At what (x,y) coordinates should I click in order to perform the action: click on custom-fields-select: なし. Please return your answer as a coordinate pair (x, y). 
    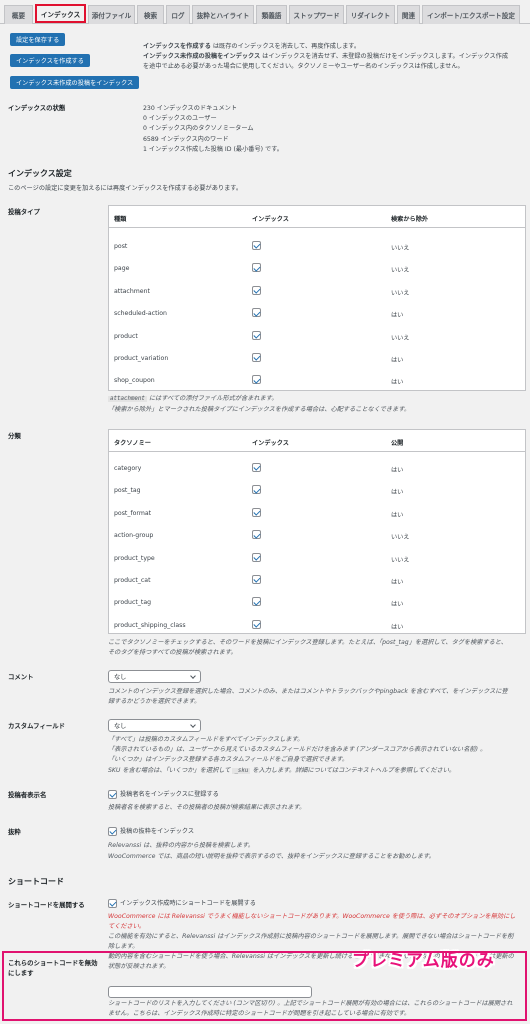
    Looking at the image, I should click on (154, 725).